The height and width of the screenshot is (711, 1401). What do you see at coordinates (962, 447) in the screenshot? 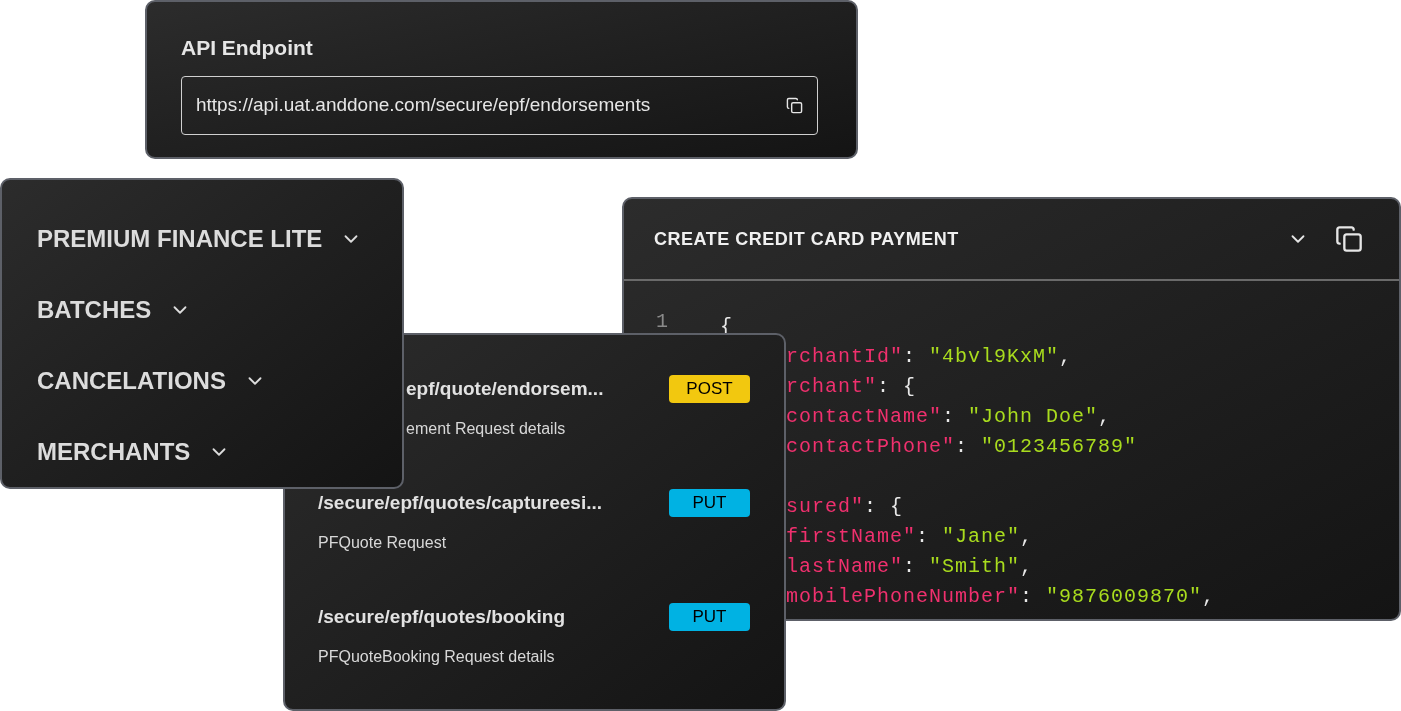
I see `code-line: contactPhone": "0123456789"` at bounding box center [962, 447].